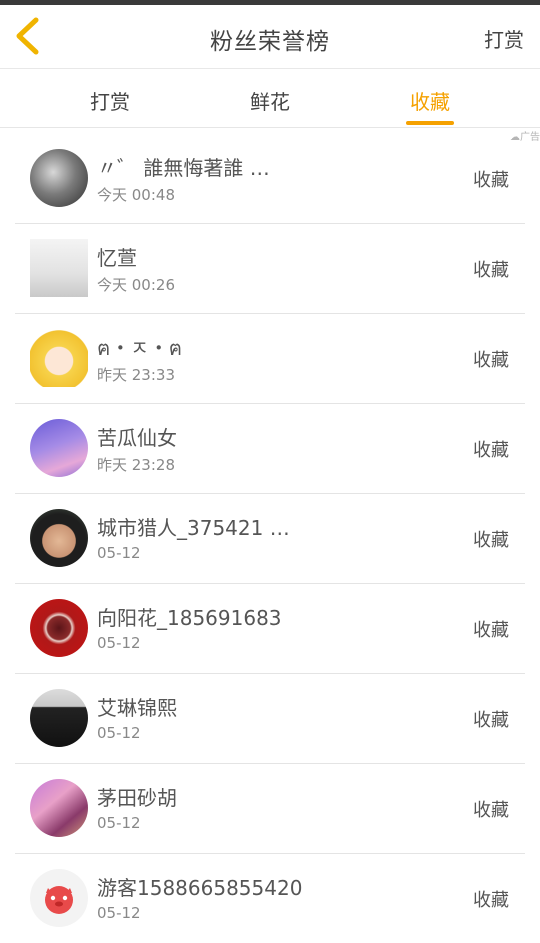  I want to click on page-title: 粉丝荣誉榜, so click(270, 42).